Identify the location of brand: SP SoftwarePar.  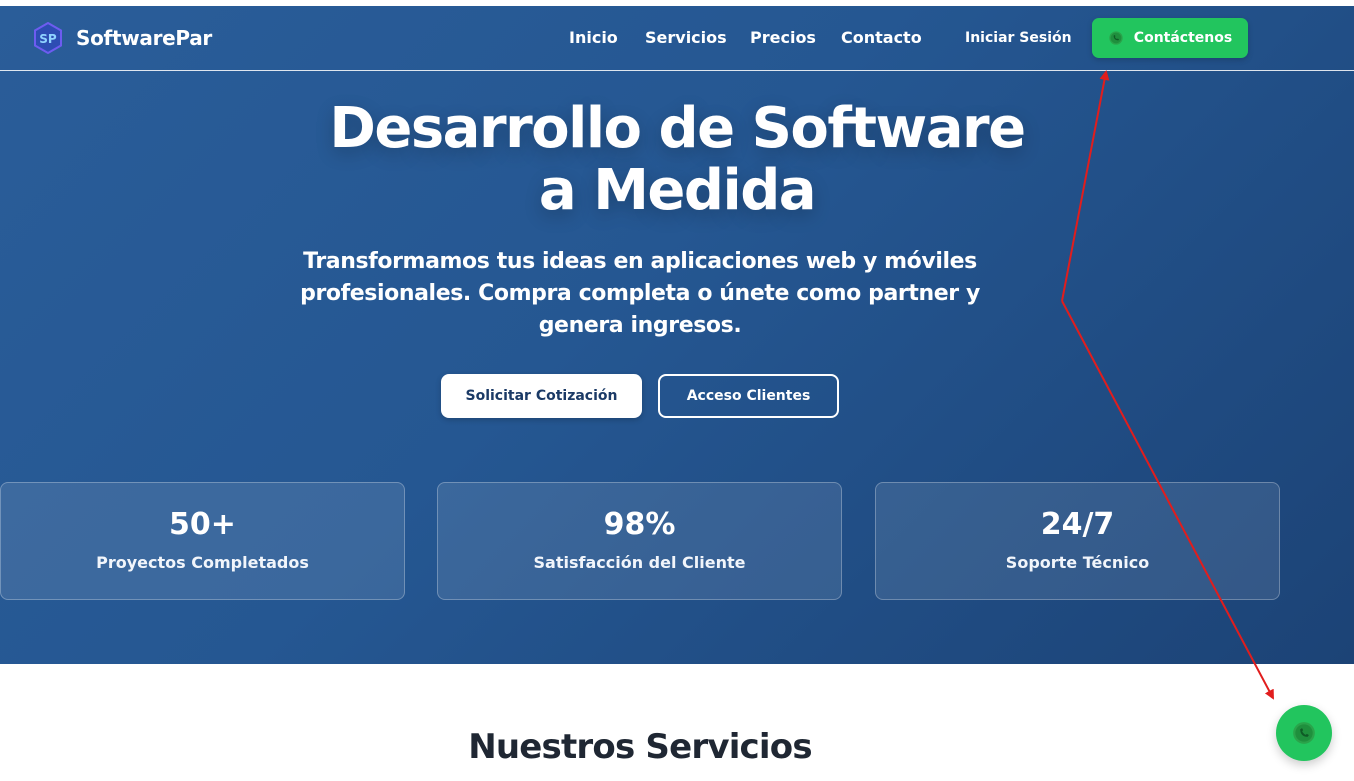
(122, 38).